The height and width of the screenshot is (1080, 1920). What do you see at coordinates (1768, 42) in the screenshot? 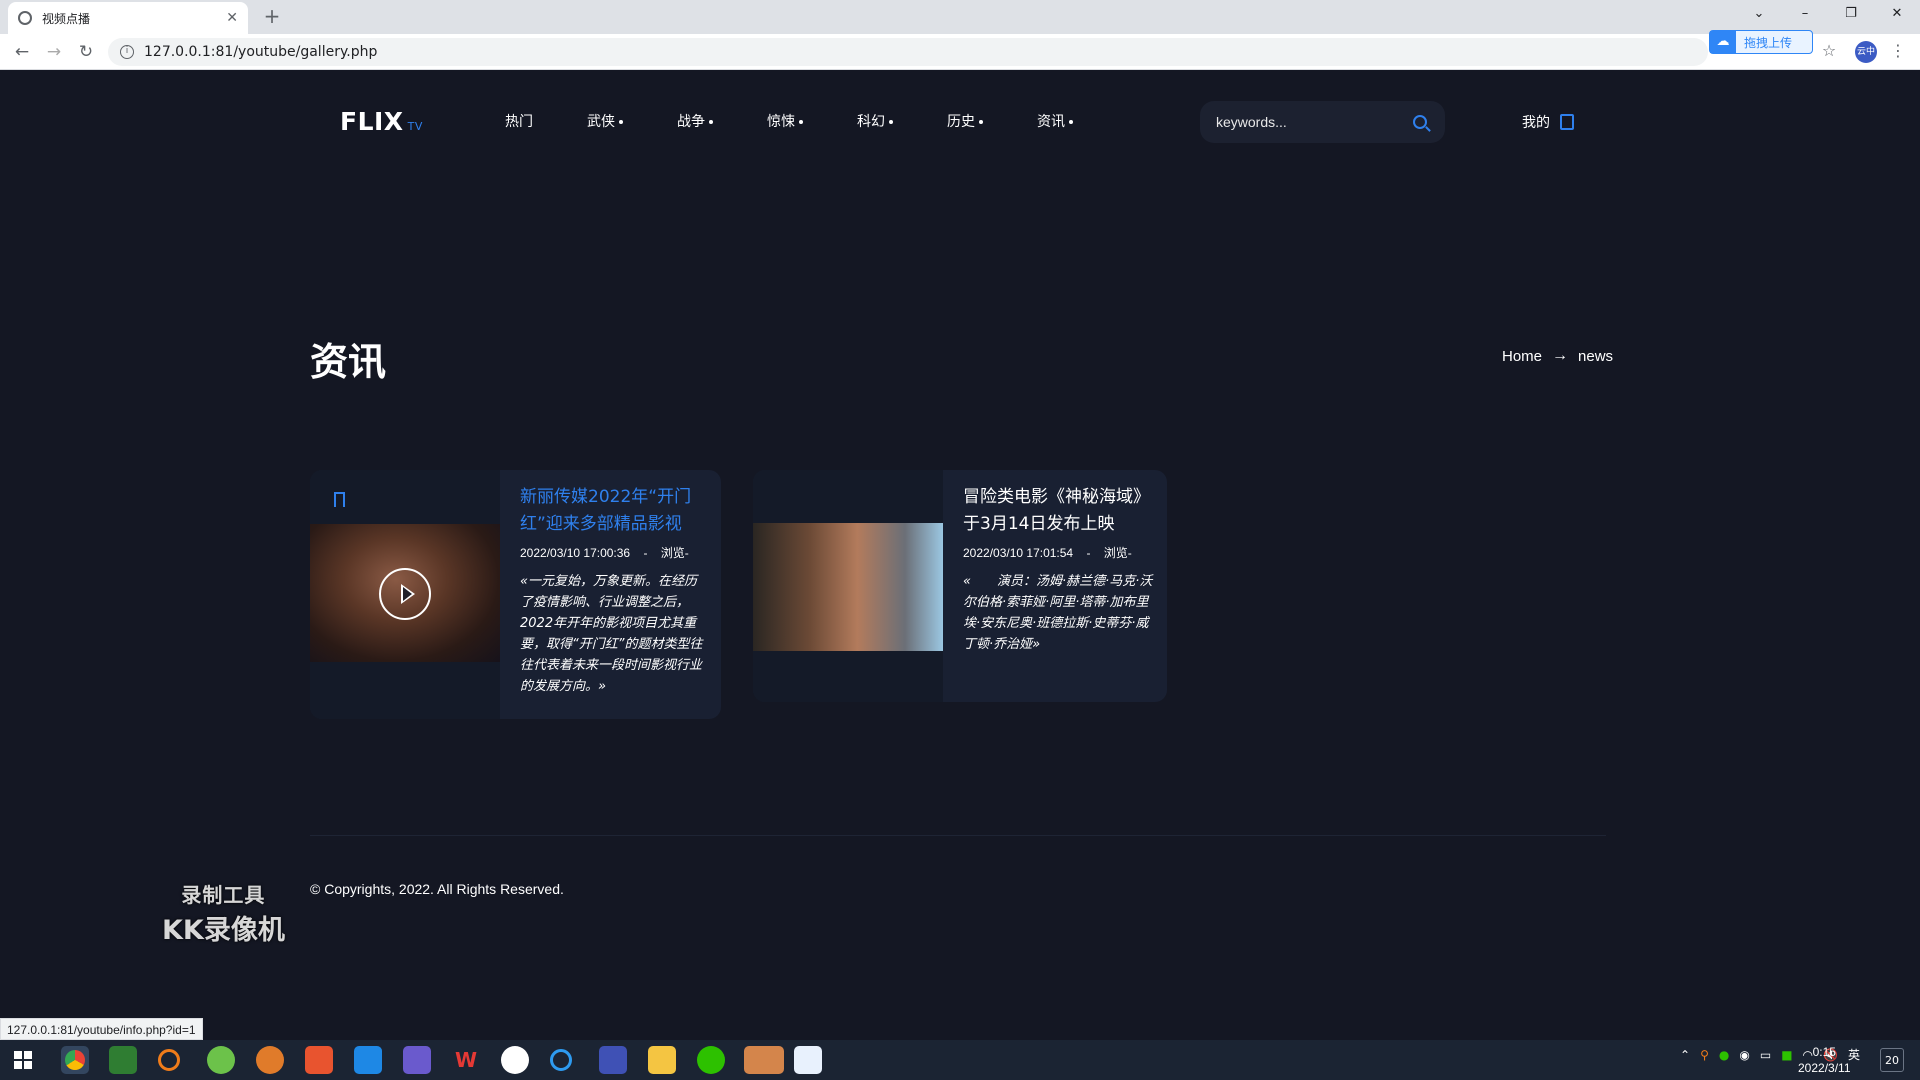
I see `upload-extension-label: 拖拽上传` at bounding box center [1768, 42].